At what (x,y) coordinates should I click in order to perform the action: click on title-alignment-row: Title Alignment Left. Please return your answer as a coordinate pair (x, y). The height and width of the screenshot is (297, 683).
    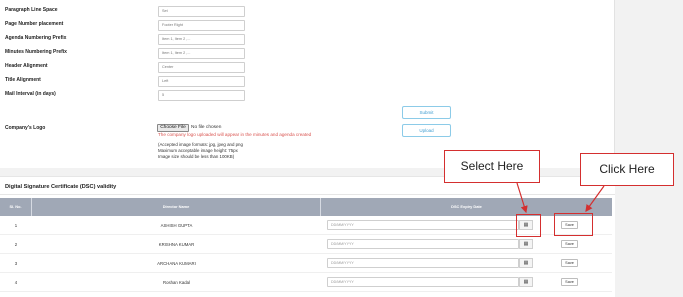
    Looking at the image, I should click on (210, 82).